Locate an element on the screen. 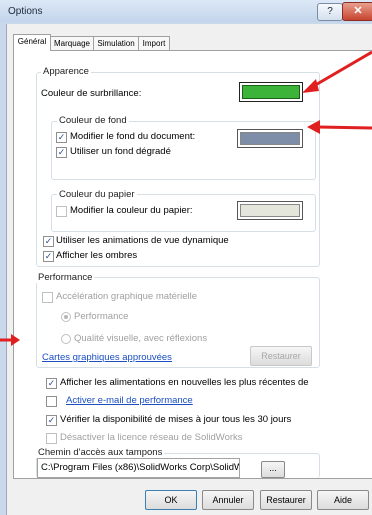  tab-general: Général is located at coordinates (32, 42).